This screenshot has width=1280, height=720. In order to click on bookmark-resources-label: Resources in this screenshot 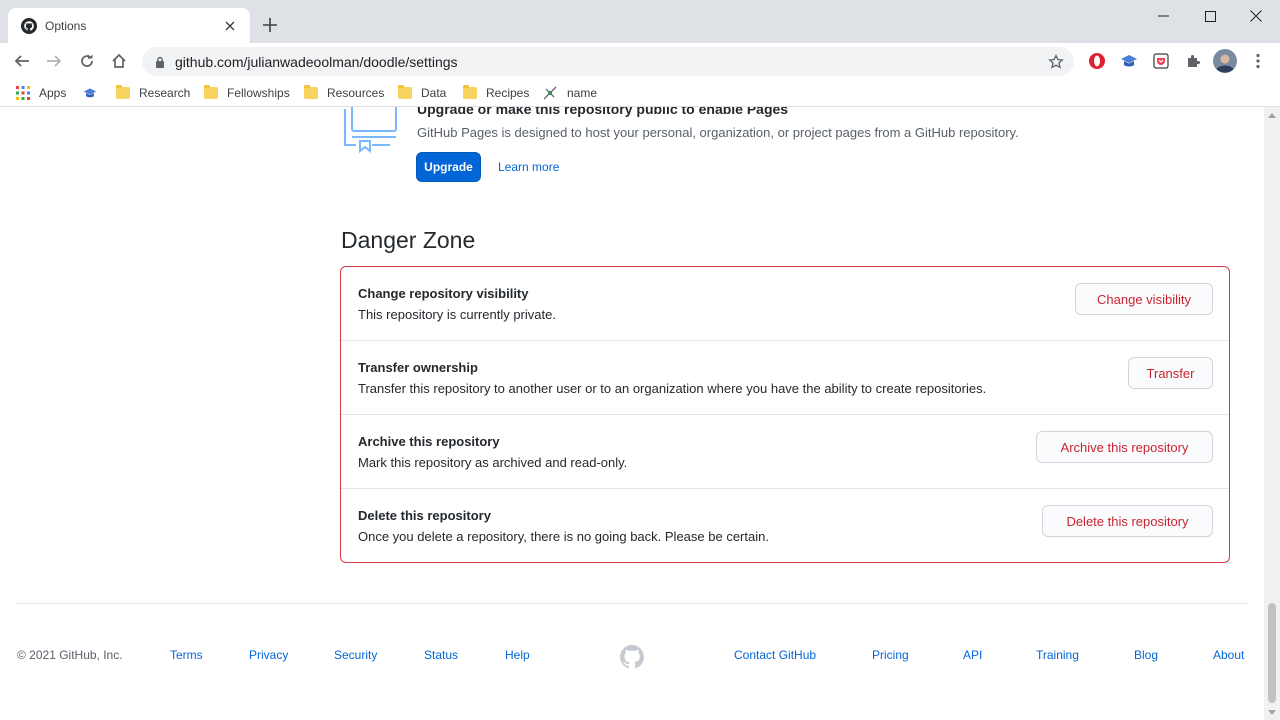, I will do `click(356, 93)`.